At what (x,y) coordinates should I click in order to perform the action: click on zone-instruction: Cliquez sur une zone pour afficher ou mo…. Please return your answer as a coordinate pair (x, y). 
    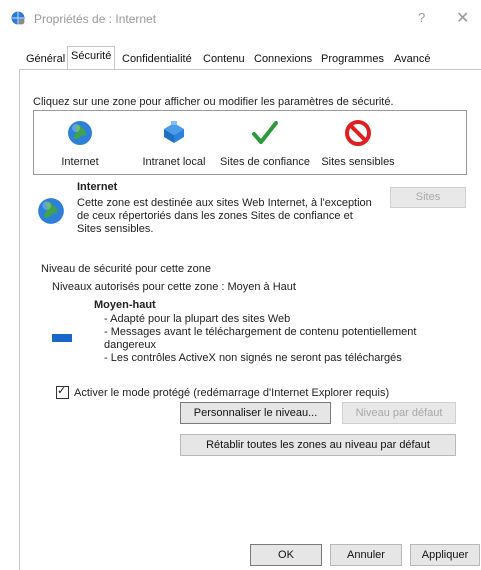
    Looking at the image, I should click on (213, 102).